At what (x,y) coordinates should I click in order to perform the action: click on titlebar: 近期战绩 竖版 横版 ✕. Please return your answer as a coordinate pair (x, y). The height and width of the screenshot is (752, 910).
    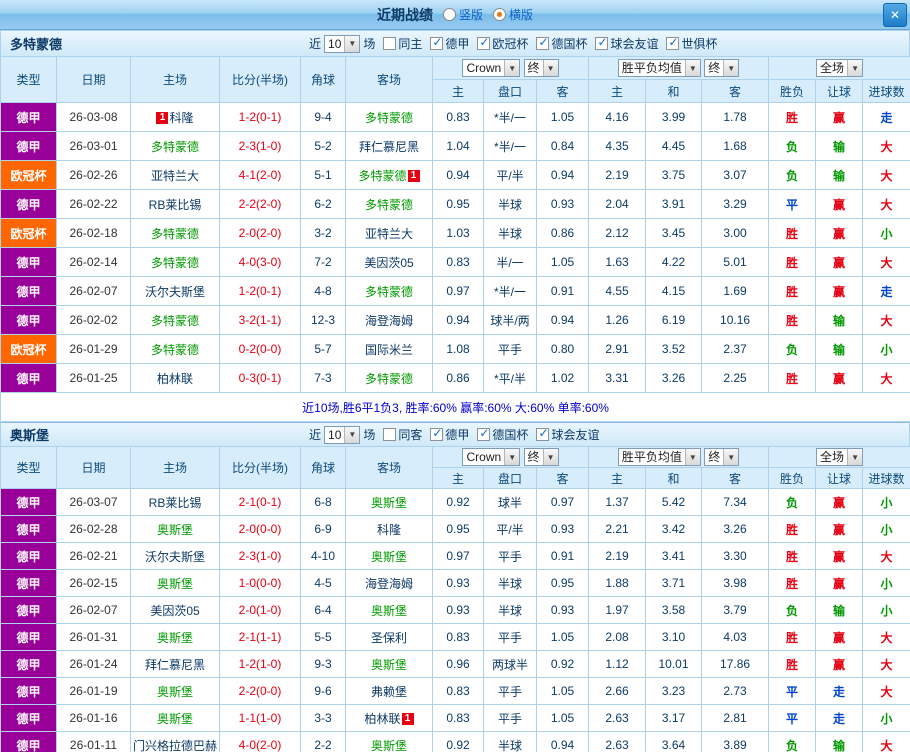
    Looking at the image, I should click on (455, 15).